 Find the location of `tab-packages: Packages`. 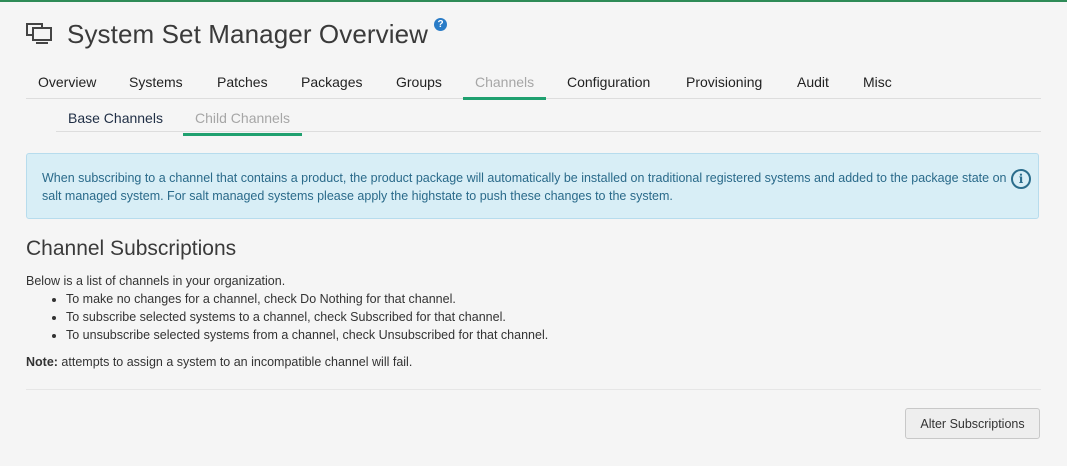

tab-packages: Packages is located at coordinates (331, 86).